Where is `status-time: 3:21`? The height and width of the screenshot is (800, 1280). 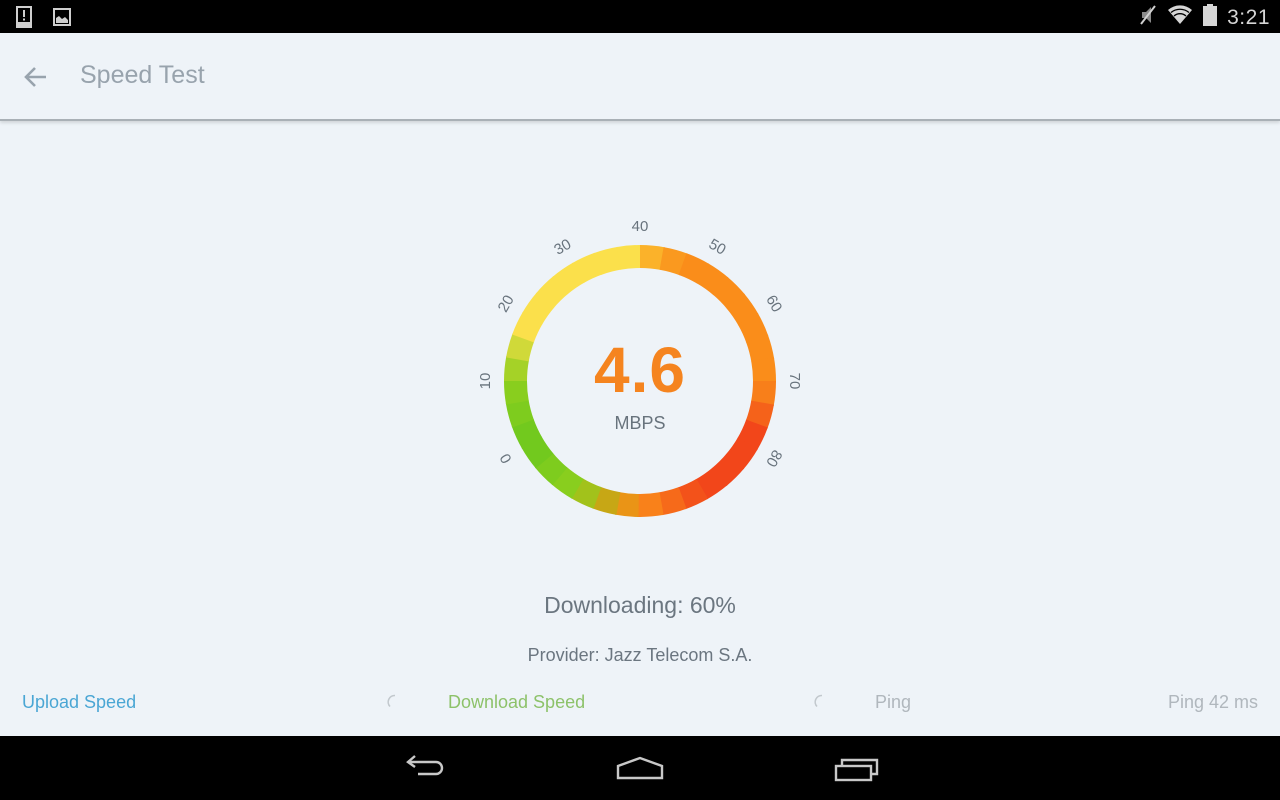
status-time: 3:21 is located at coordinates (1248, 17).